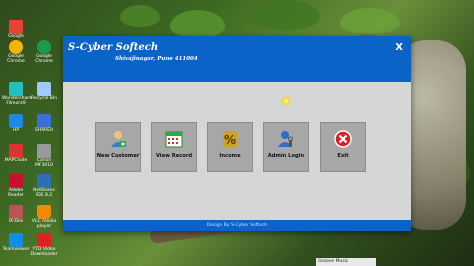 This screenshot has height=266, width=474. What do you see at coordinates (399, 47) in the screenshot?
I see `close-button: X` at bounding box center [399, 47].